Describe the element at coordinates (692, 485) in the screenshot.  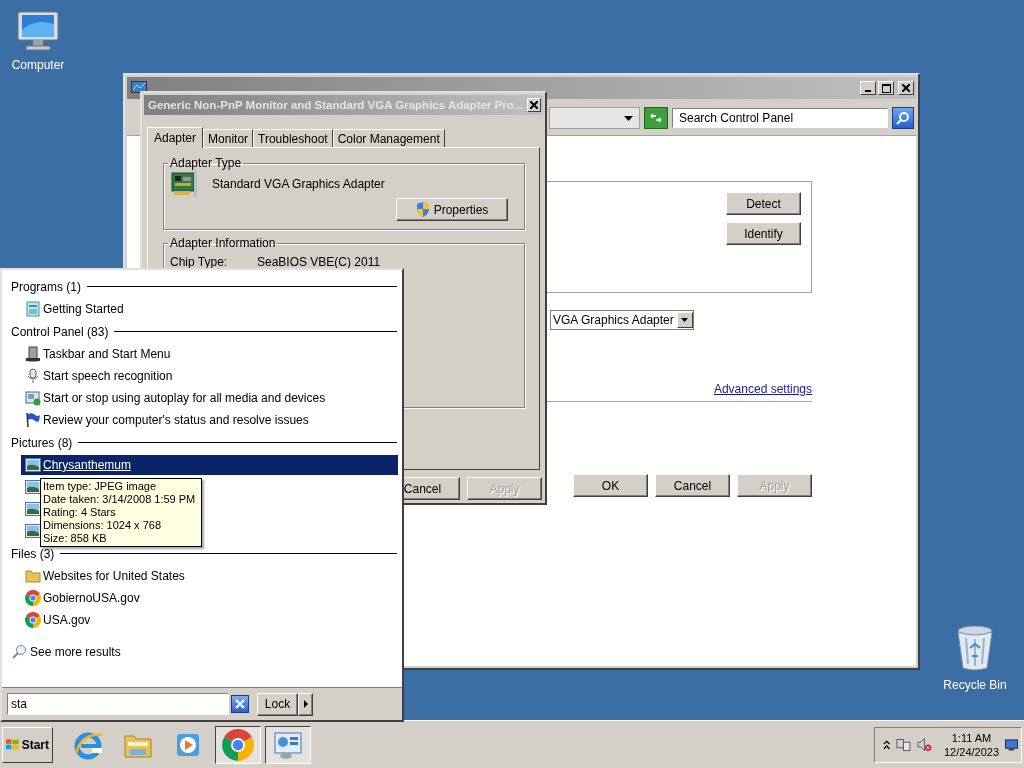
I see `dialog-button: Cancel` at that location.